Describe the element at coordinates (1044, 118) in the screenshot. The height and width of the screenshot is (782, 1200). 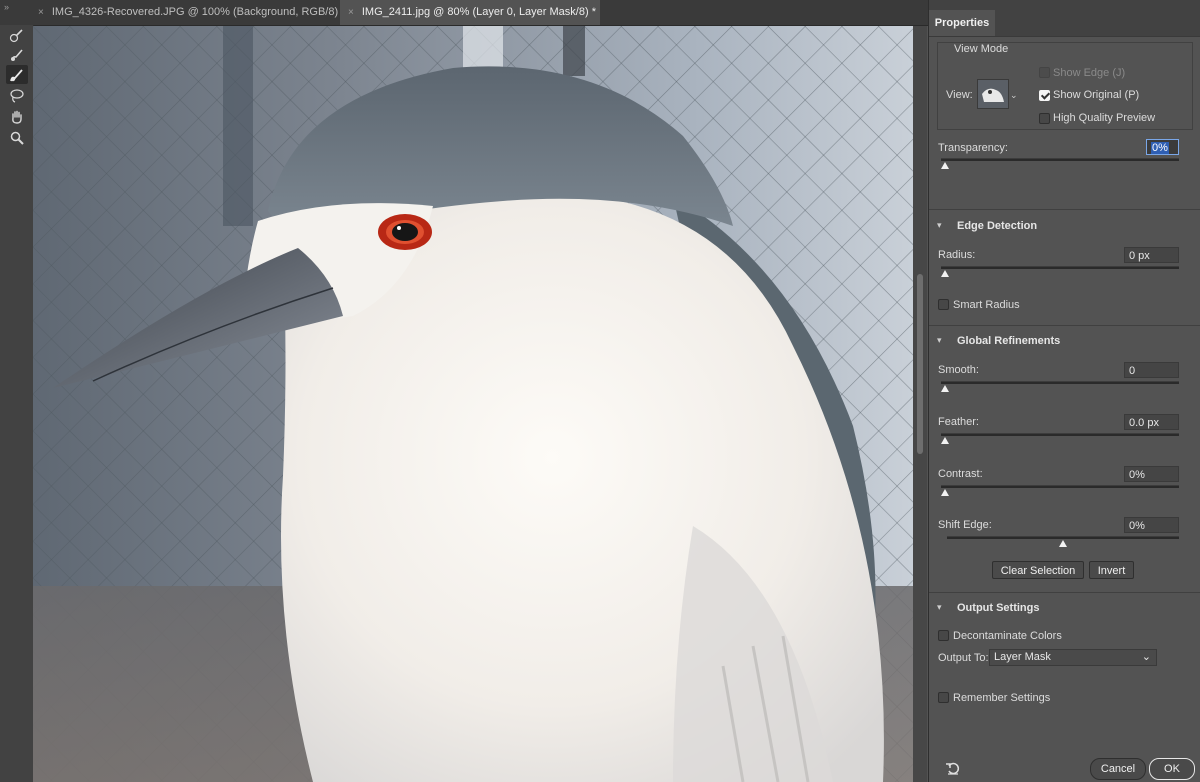
I see `high-quality-preview-checkbox` at that location.